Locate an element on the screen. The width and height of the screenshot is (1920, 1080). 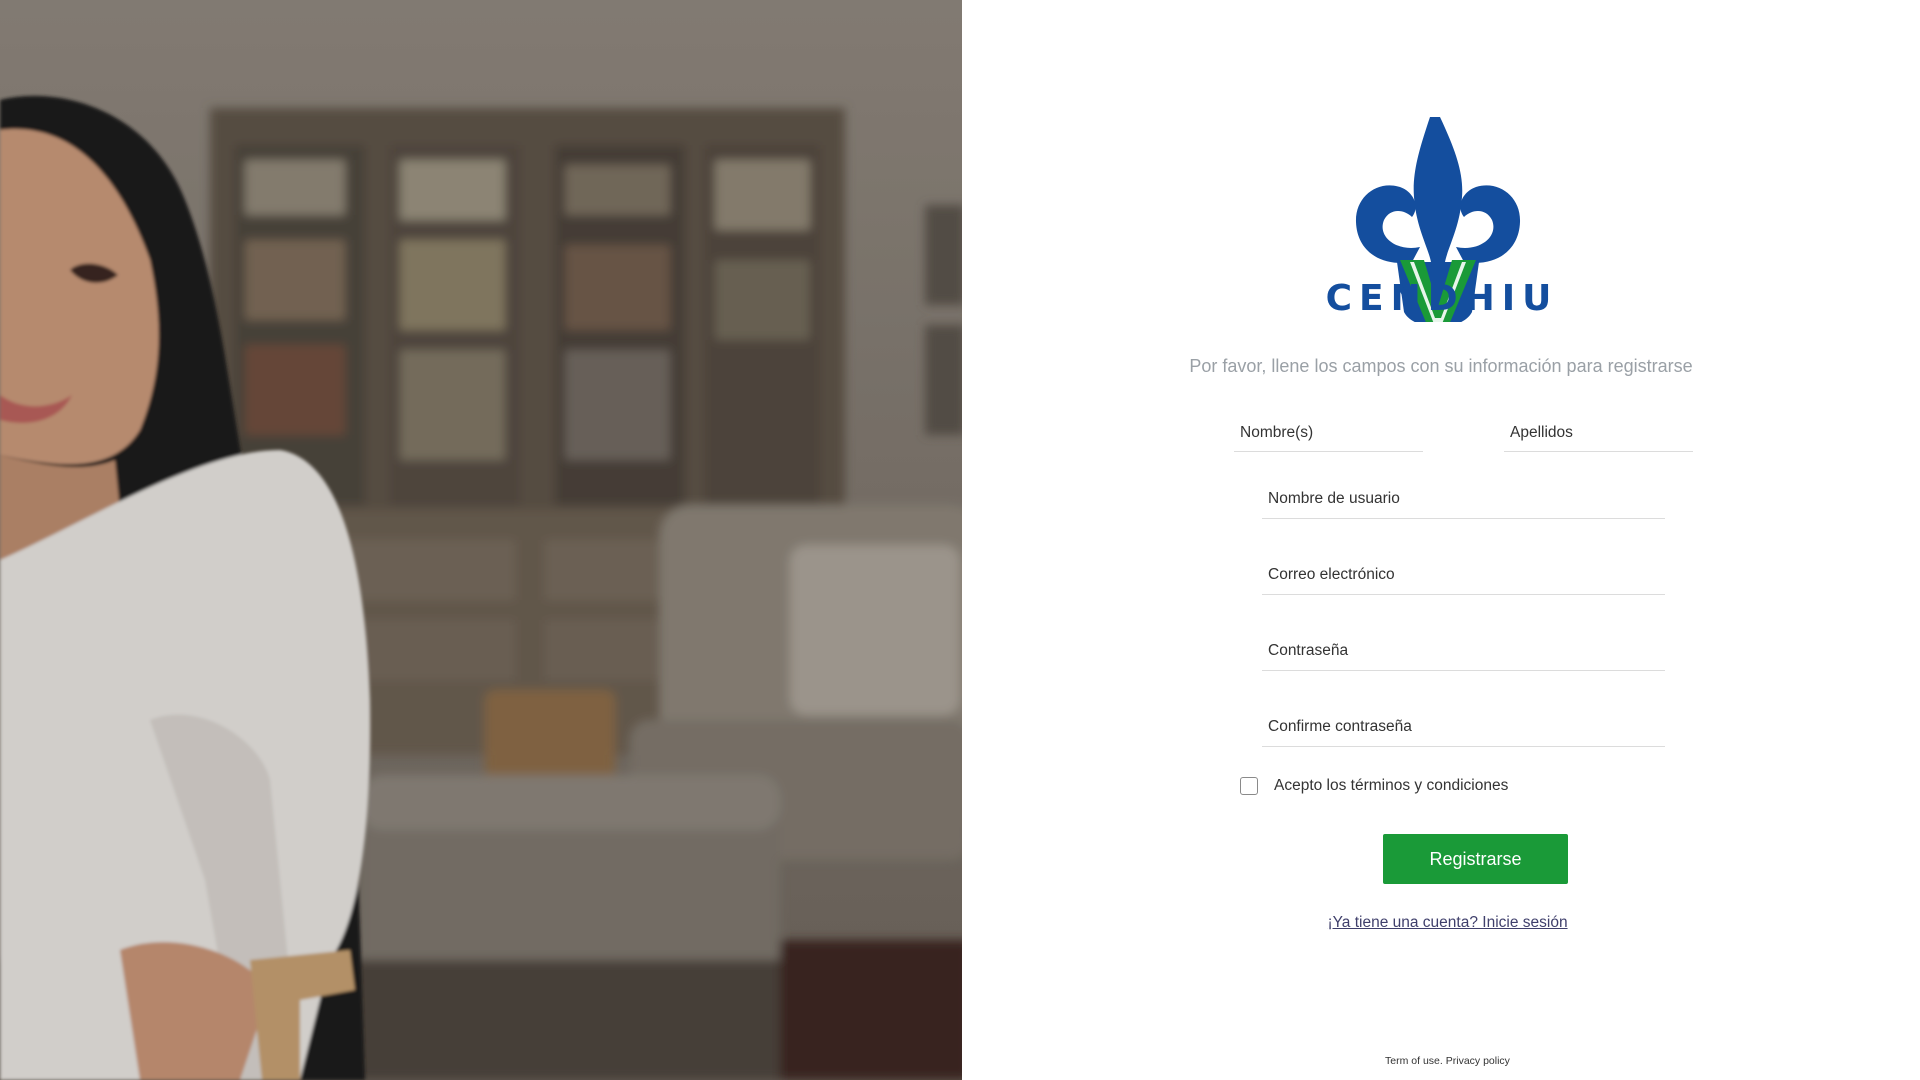
login-link-row: ¡Ya tiene una cuenta? Inicie sesión is located at coordinates (1441, 923).